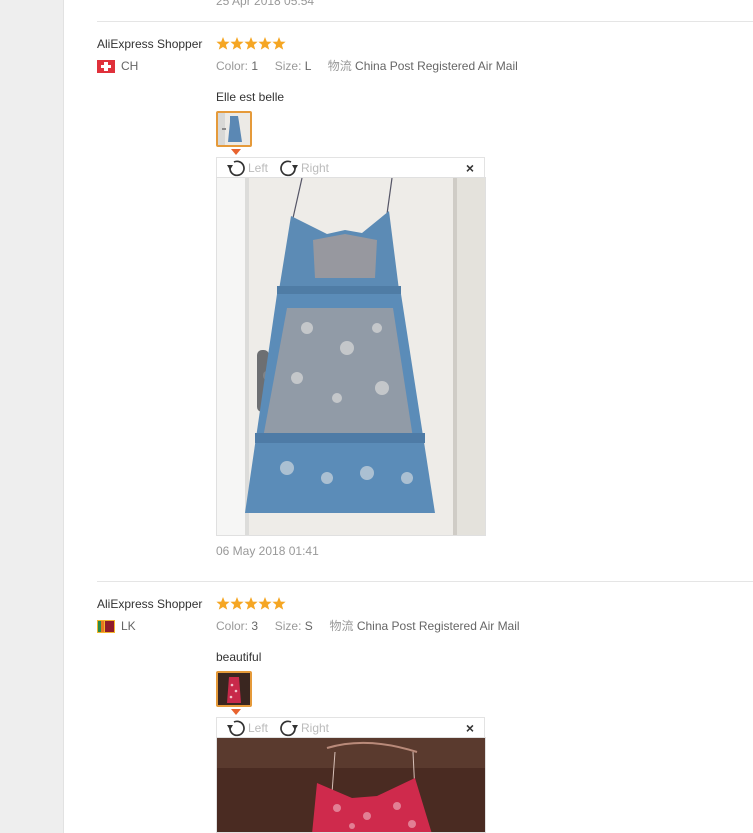 The height and width of the screenshot is (833, 753). What do you see at coordinates (106, 626) in the screenshot?
I see `sri-lanka-flag-icon` at bounding box center [106, 626].